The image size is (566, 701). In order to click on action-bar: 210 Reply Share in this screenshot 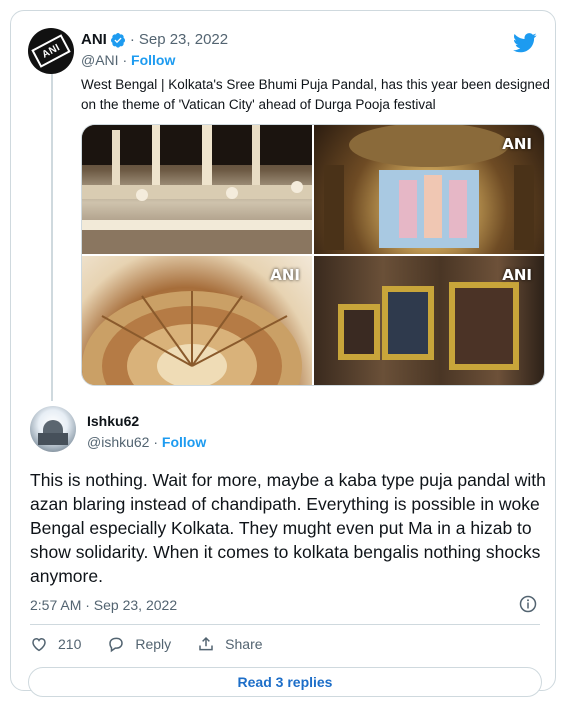, I will do `click(159, 644)`.